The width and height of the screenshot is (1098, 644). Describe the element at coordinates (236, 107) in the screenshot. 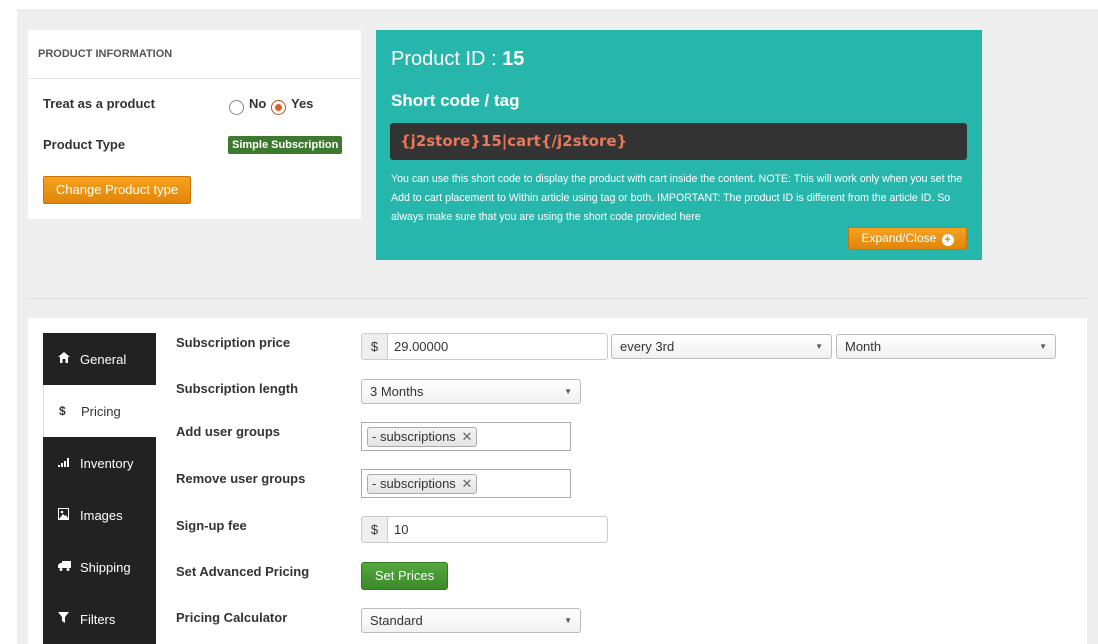

I see `radio-no` at that location.